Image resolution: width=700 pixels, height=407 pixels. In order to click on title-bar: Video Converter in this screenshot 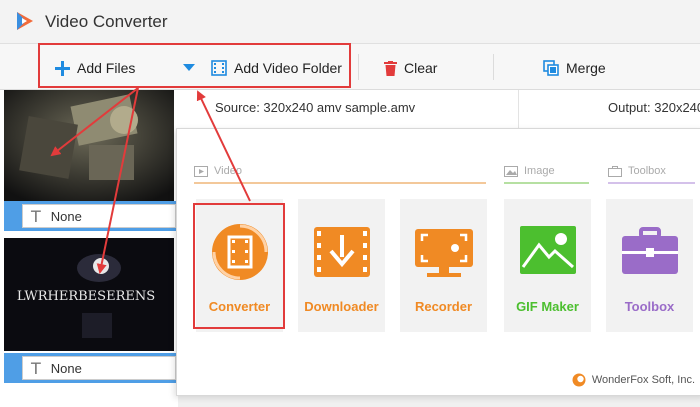, I will do `click(350, 22)`.